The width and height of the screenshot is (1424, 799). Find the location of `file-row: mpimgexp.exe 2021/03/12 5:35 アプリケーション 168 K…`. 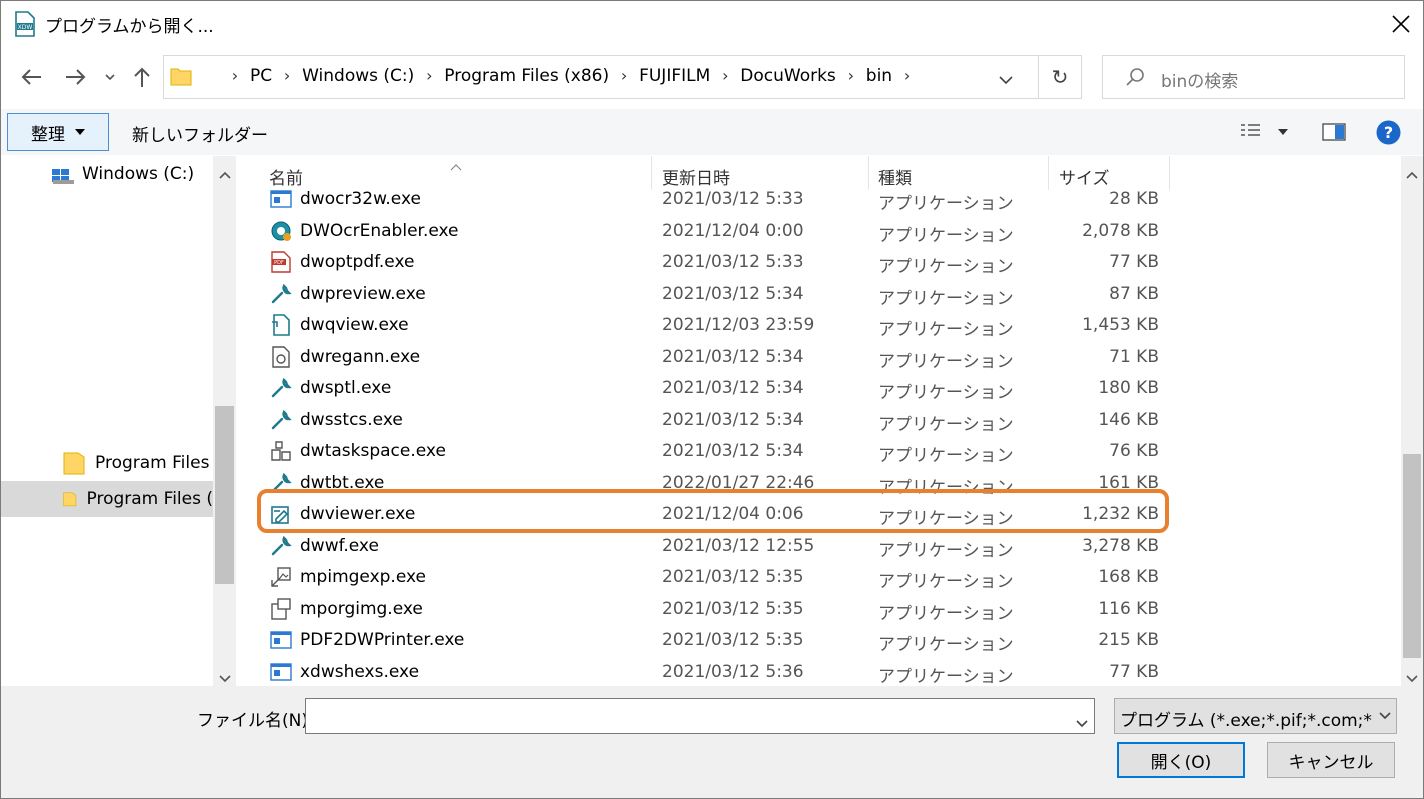

file-row: mpimgexp.exe 2021/03/12 5:35 アプリケーション 168 K… is located at coordinates (819, 577).